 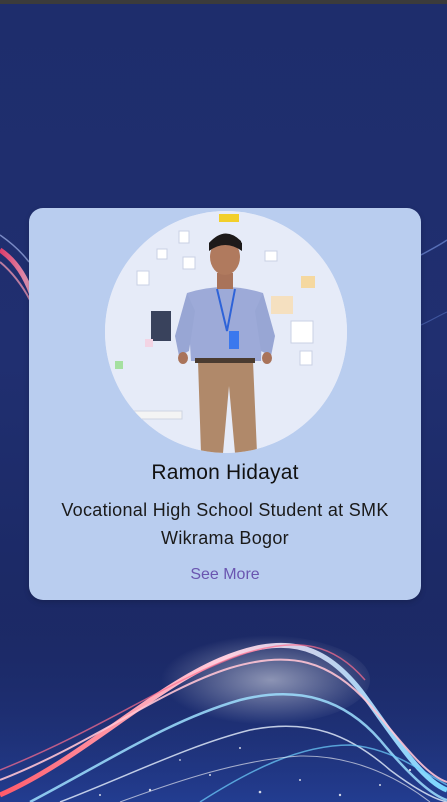 I want to click on profile-name: Ramon Hidayat, so click(x=225, y=472).